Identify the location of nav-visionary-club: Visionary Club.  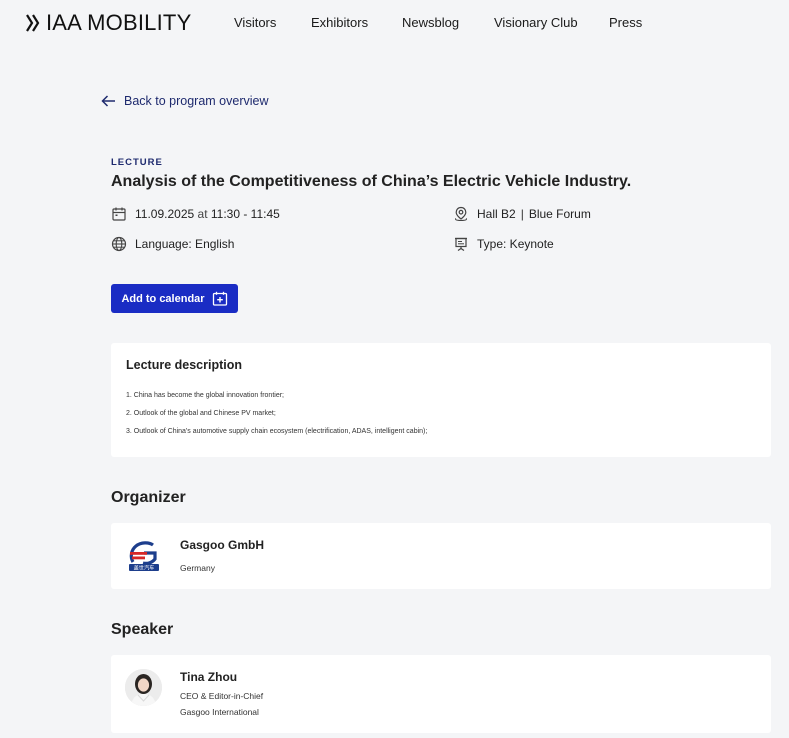
(536, 22).